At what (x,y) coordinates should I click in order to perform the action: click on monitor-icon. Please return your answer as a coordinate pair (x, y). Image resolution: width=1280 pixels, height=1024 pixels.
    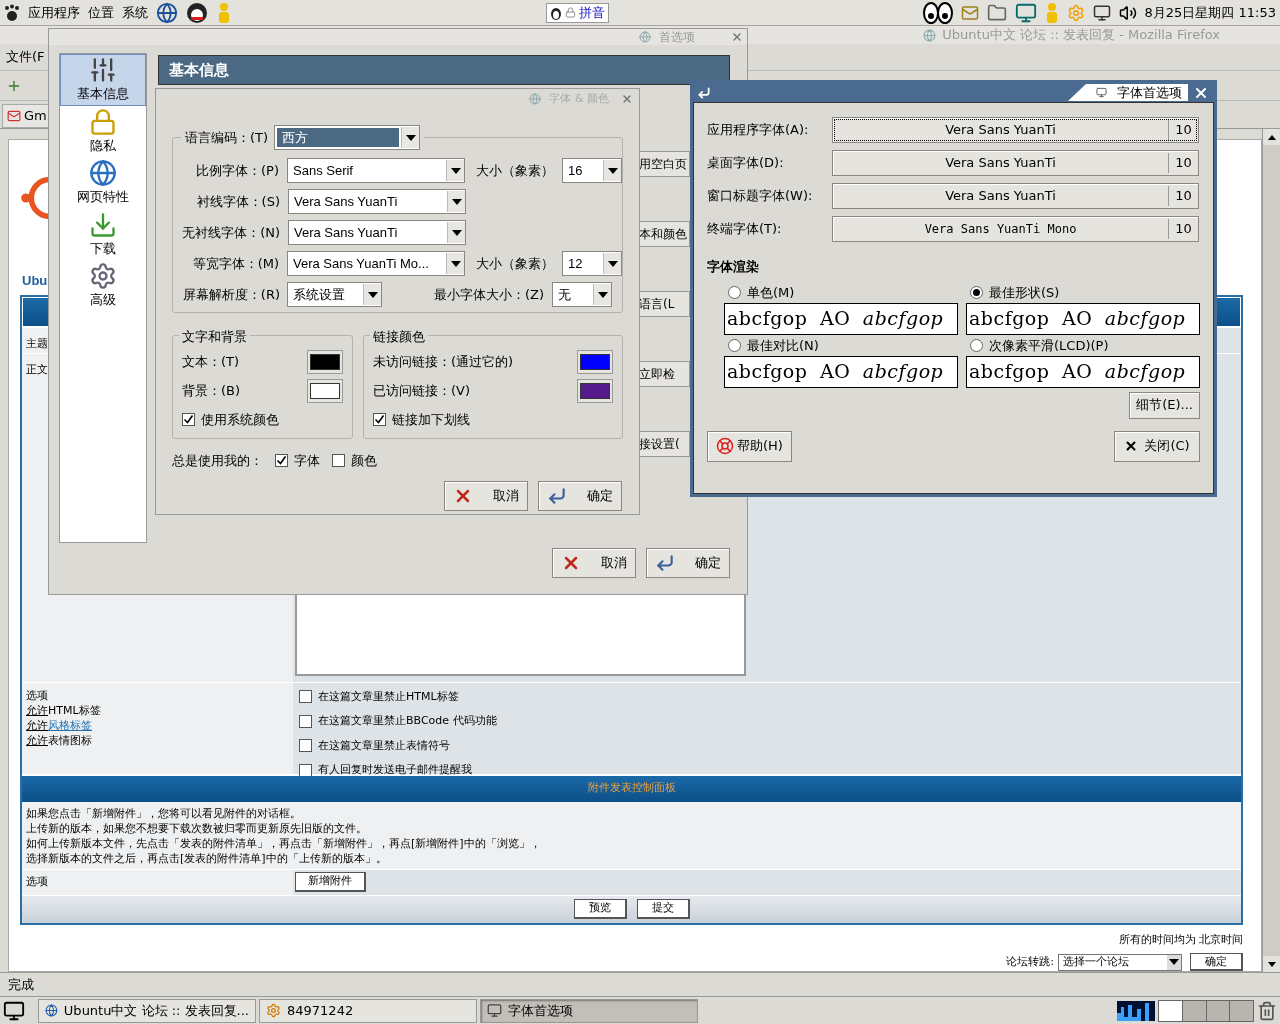
    Looking at the image, I should click on (1025, 12).